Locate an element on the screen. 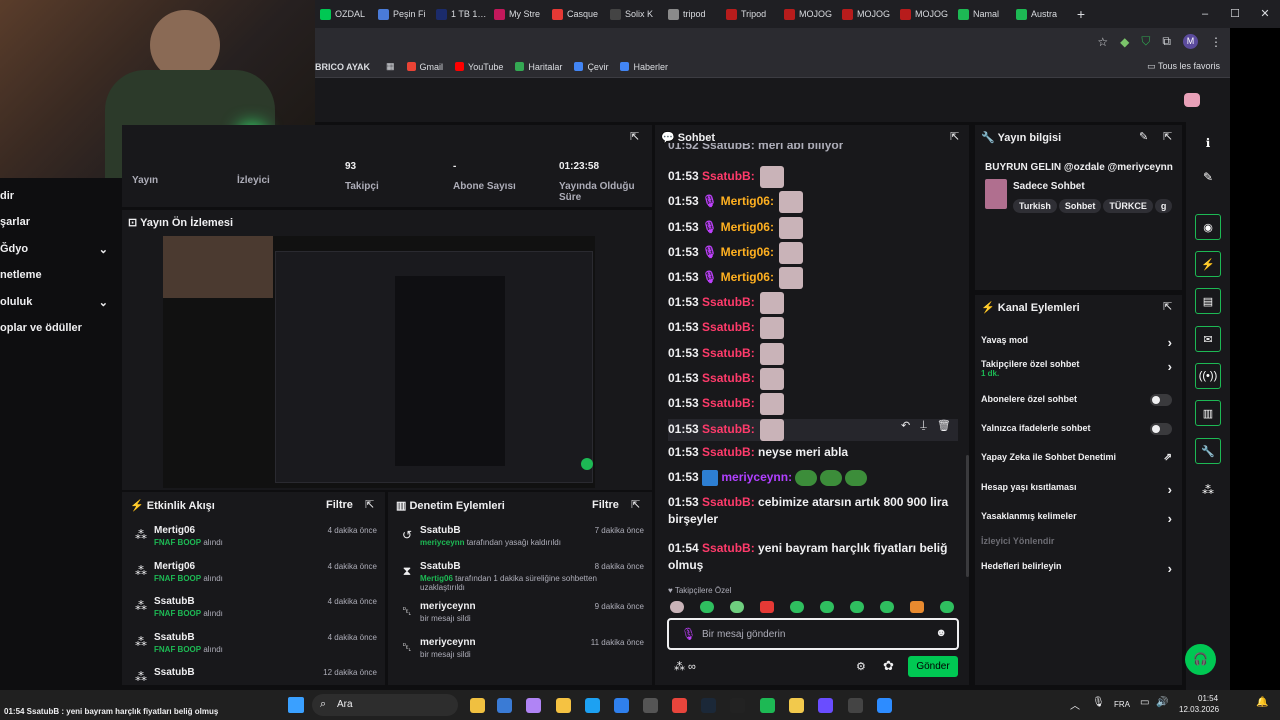 Image resolution: width=1280 pixels, height=720 pixels. app3-icon is located at coordinates (825, 705).